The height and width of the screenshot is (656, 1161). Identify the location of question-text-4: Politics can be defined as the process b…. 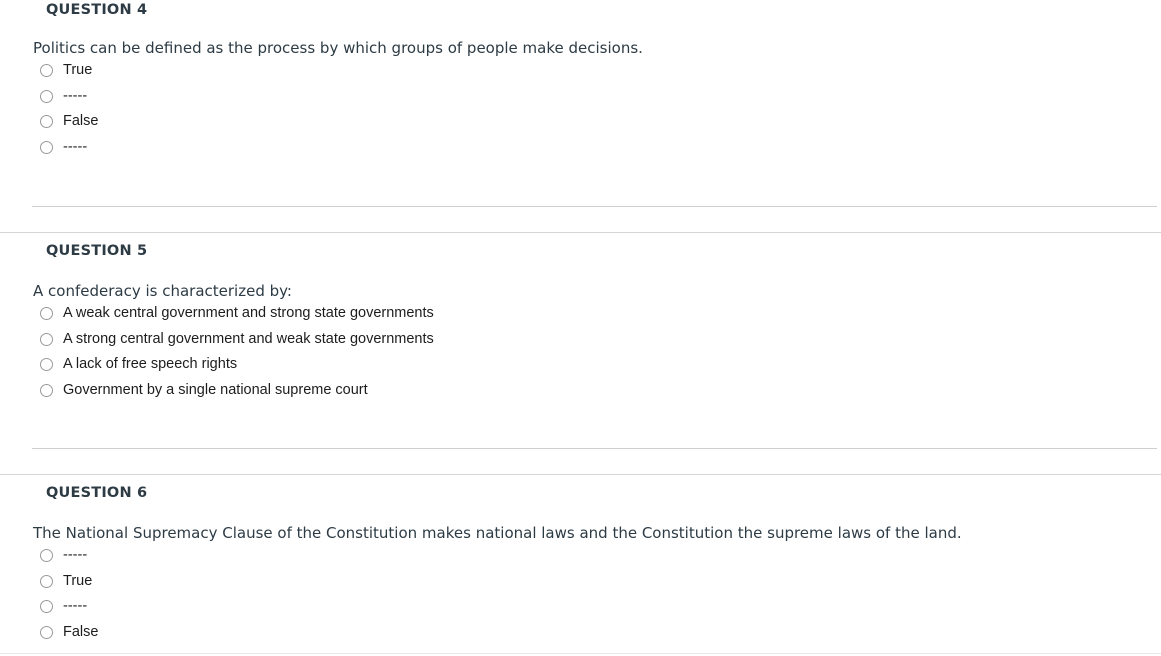
(338, 48).